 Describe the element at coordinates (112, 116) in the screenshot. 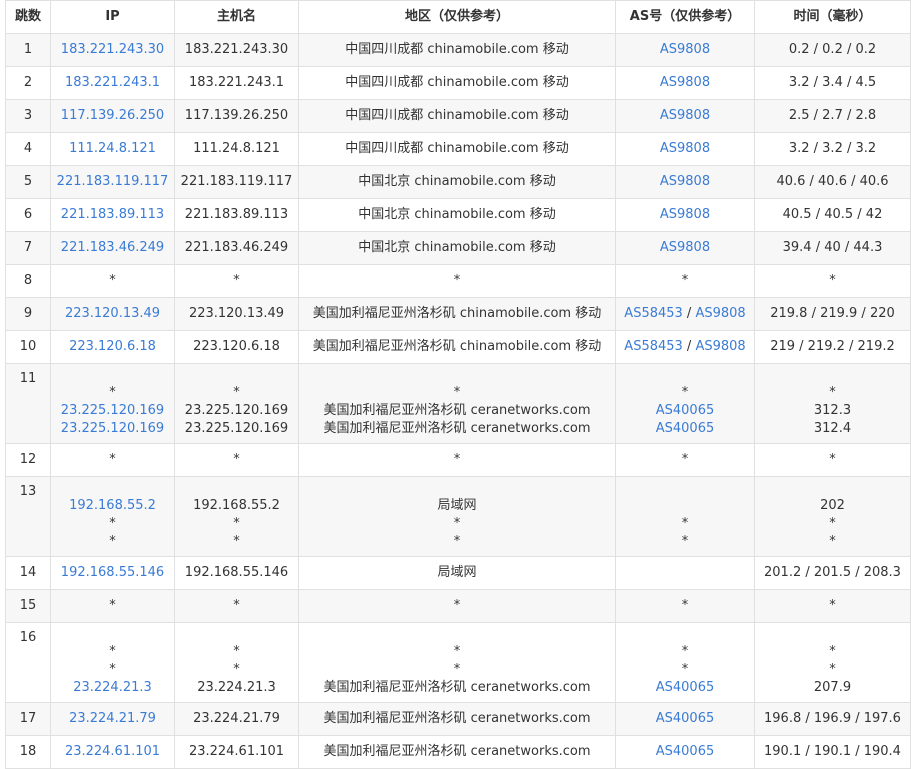

I see `ip-link: 117.139.26.250` at that location.